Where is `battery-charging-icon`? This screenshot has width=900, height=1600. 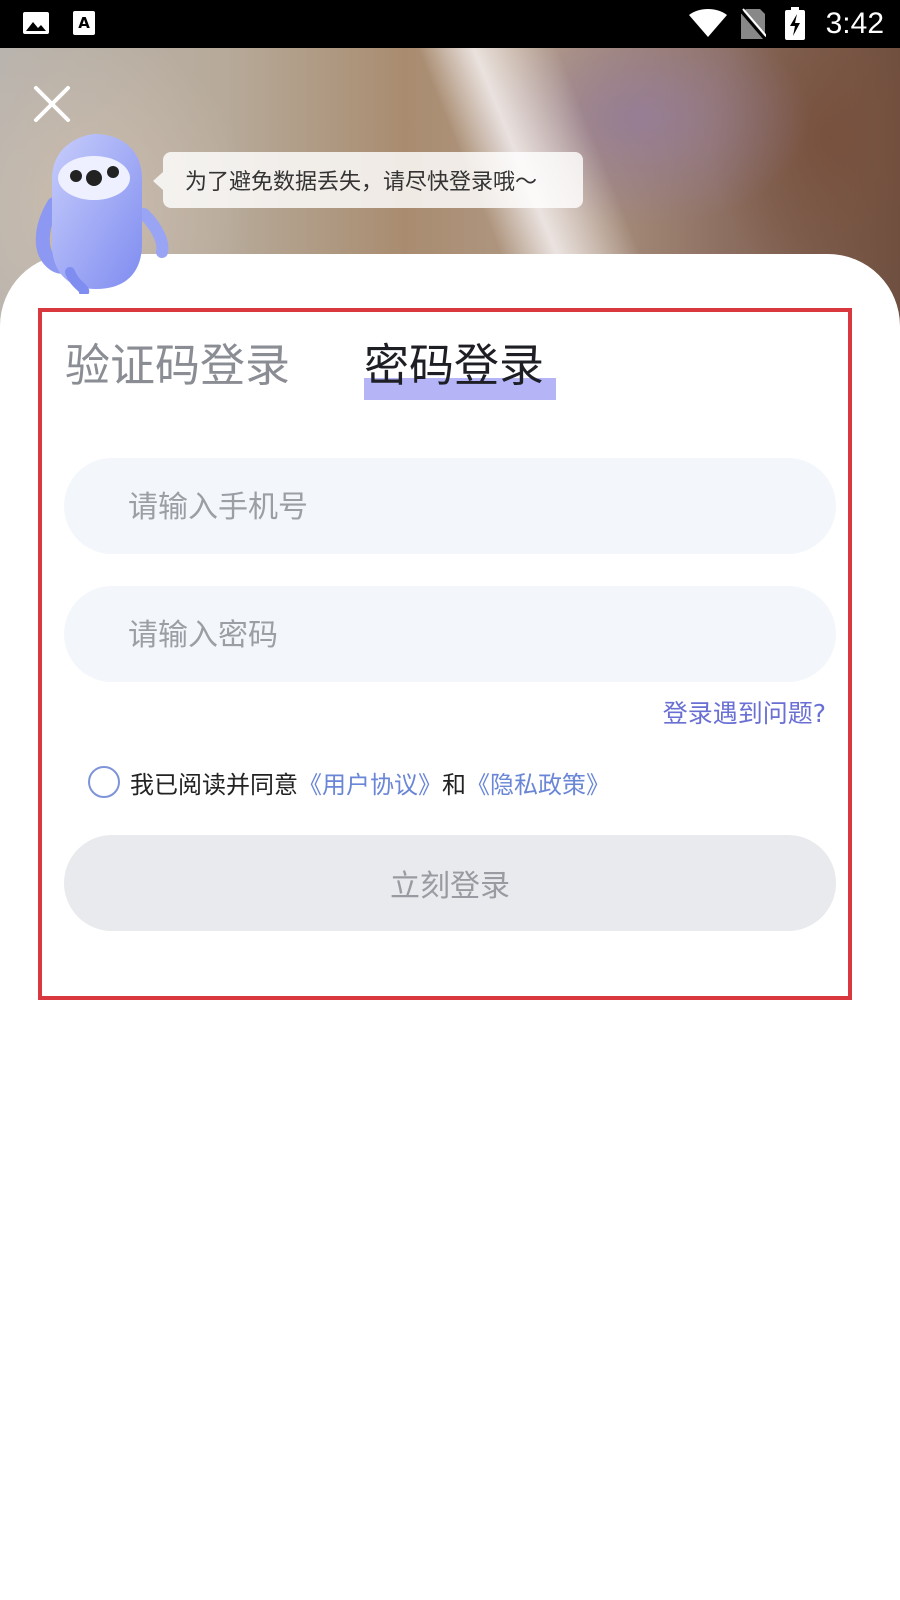 battery-charging-icon is located at coordinates (795, 26).